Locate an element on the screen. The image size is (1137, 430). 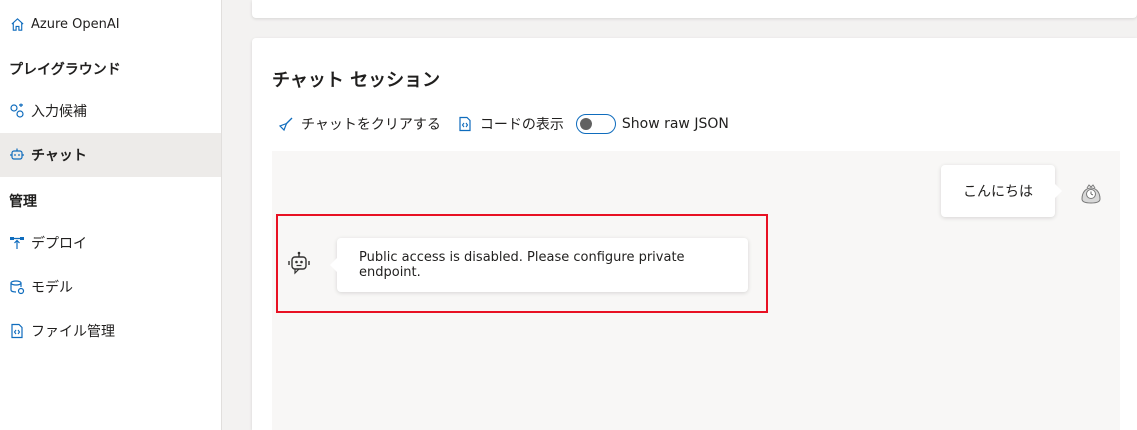
raw-json-label: Show raw JSON is located at coordinates (675, 124).